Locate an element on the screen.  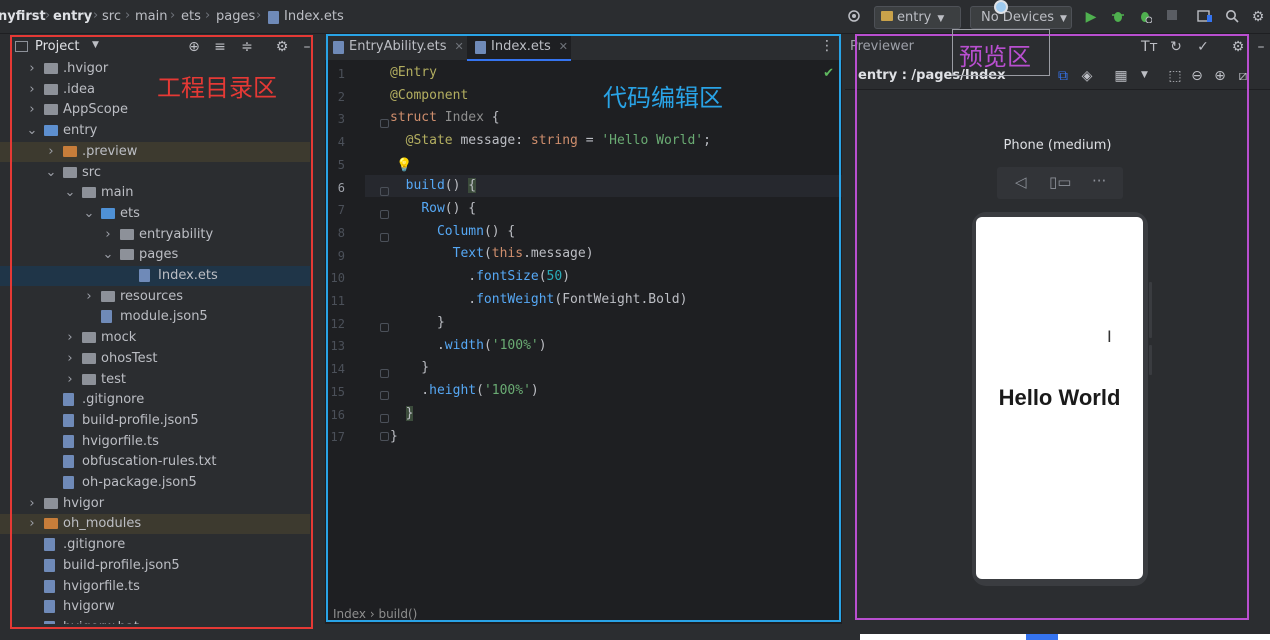
tree-item: ⌄ entry is located at coordinates (155, 131).